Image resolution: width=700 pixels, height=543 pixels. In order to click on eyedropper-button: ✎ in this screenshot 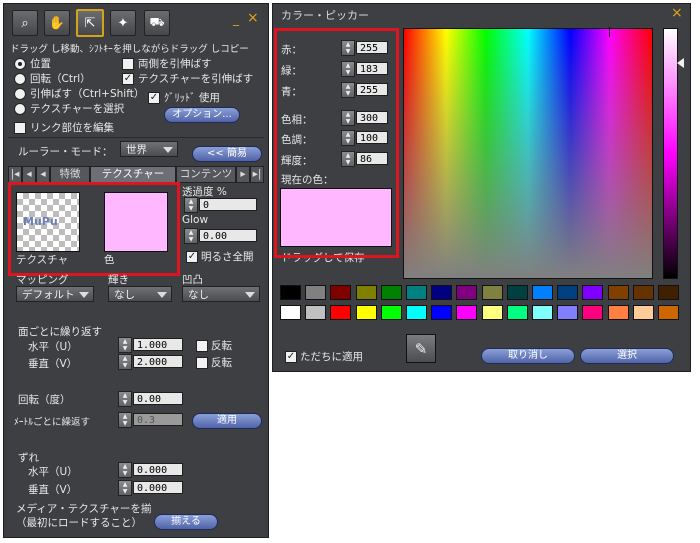, I will do `click(421, 348)`.